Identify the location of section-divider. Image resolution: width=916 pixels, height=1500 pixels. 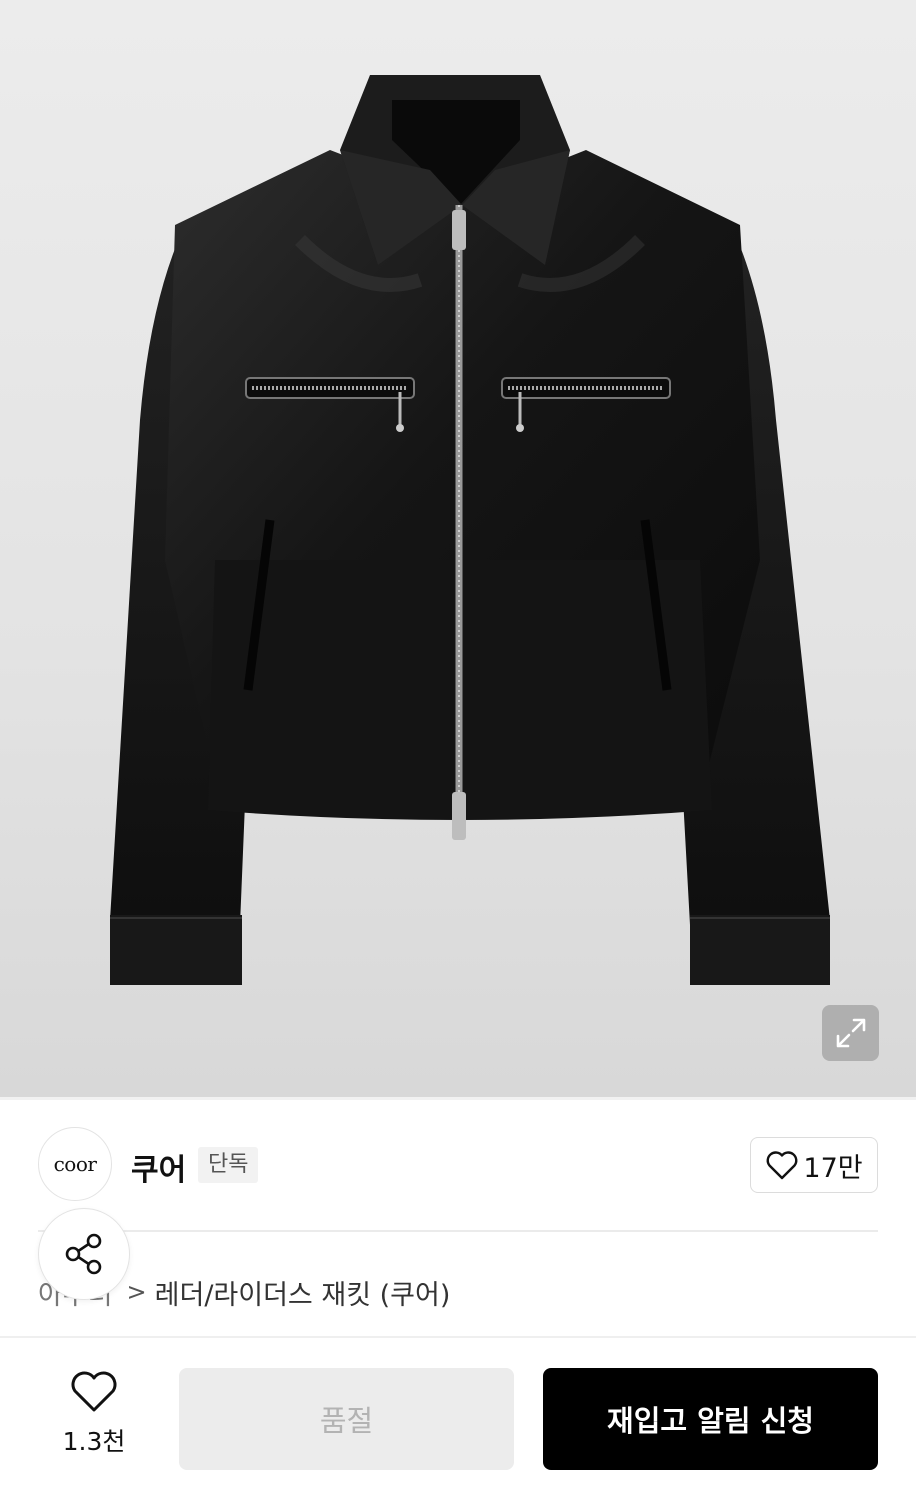
(458, 1231).